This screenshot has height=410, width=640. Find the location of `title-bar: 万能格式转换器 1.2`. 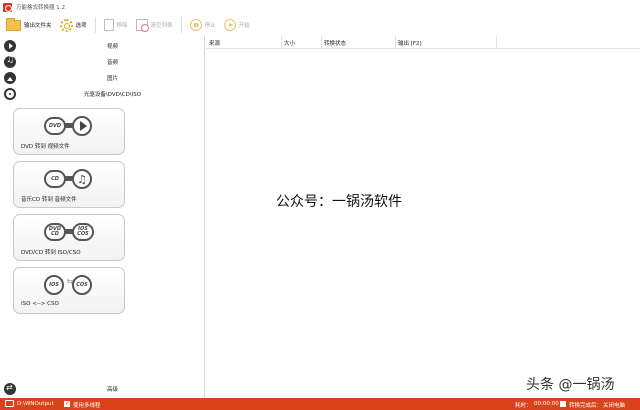

title-bar: 万能格式转换器 1.2 is located at coordinates (320, 7).